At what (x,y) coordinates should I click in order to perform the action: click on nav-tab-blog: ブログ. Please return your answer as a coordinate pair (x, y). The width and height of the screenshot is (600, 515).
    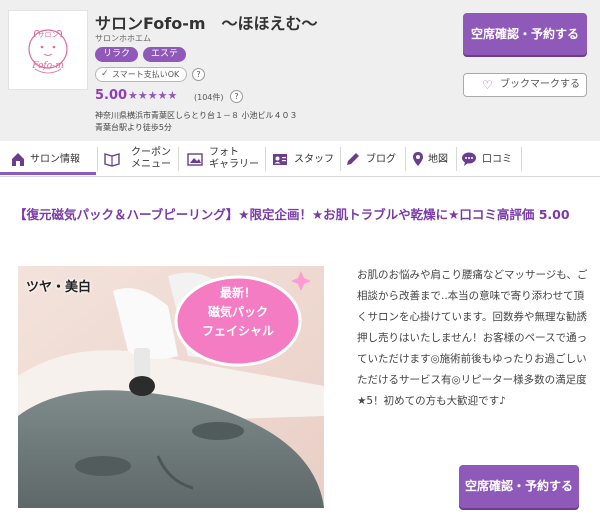
    Looking at the image, I should click on (373, 159).